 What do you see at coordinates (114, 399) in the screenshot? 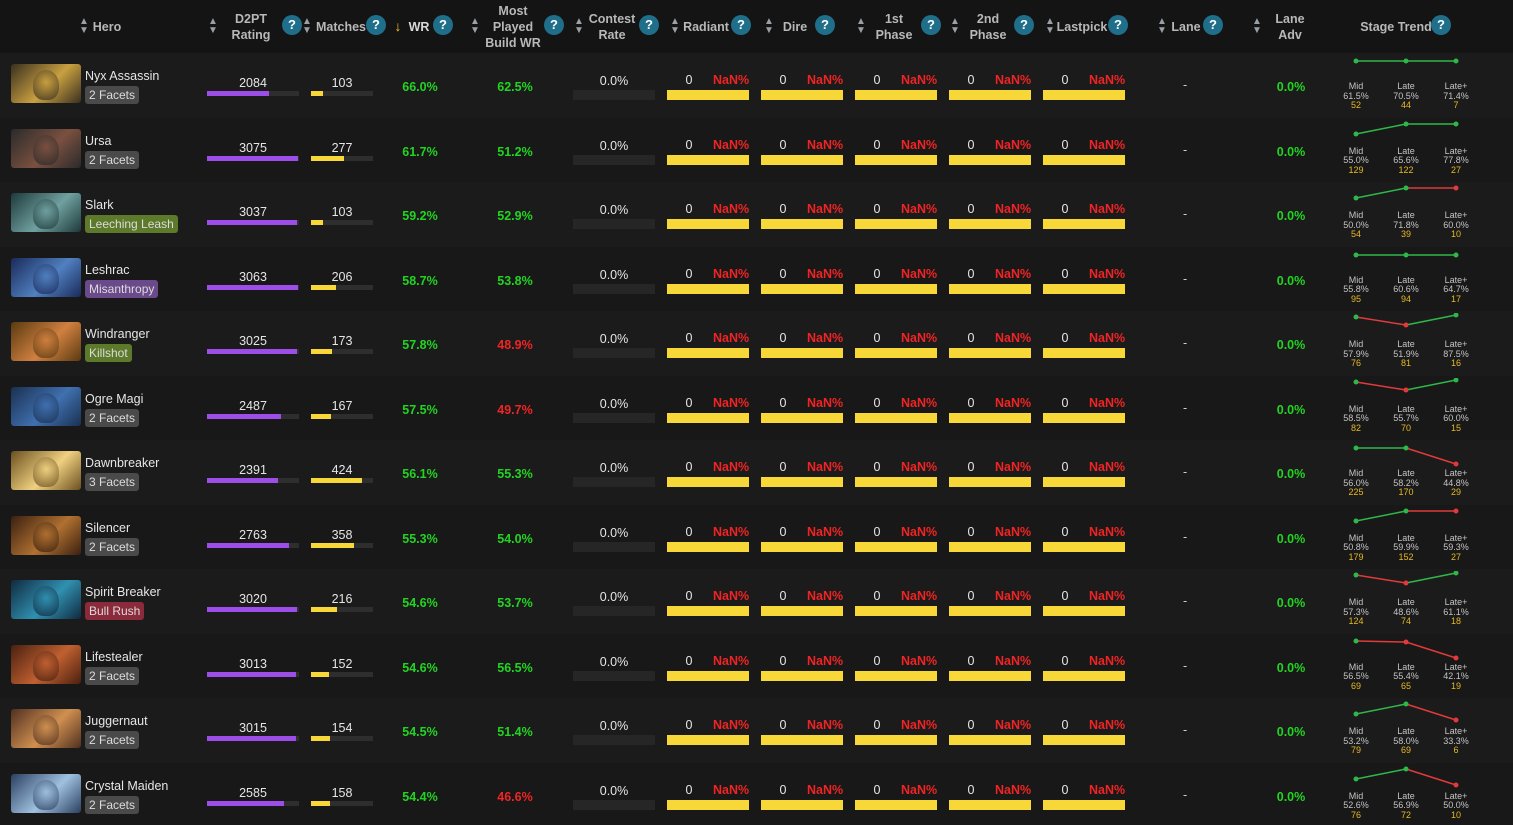
I see `hero-name: Ogre Magi` at bounding box center [114, 399].